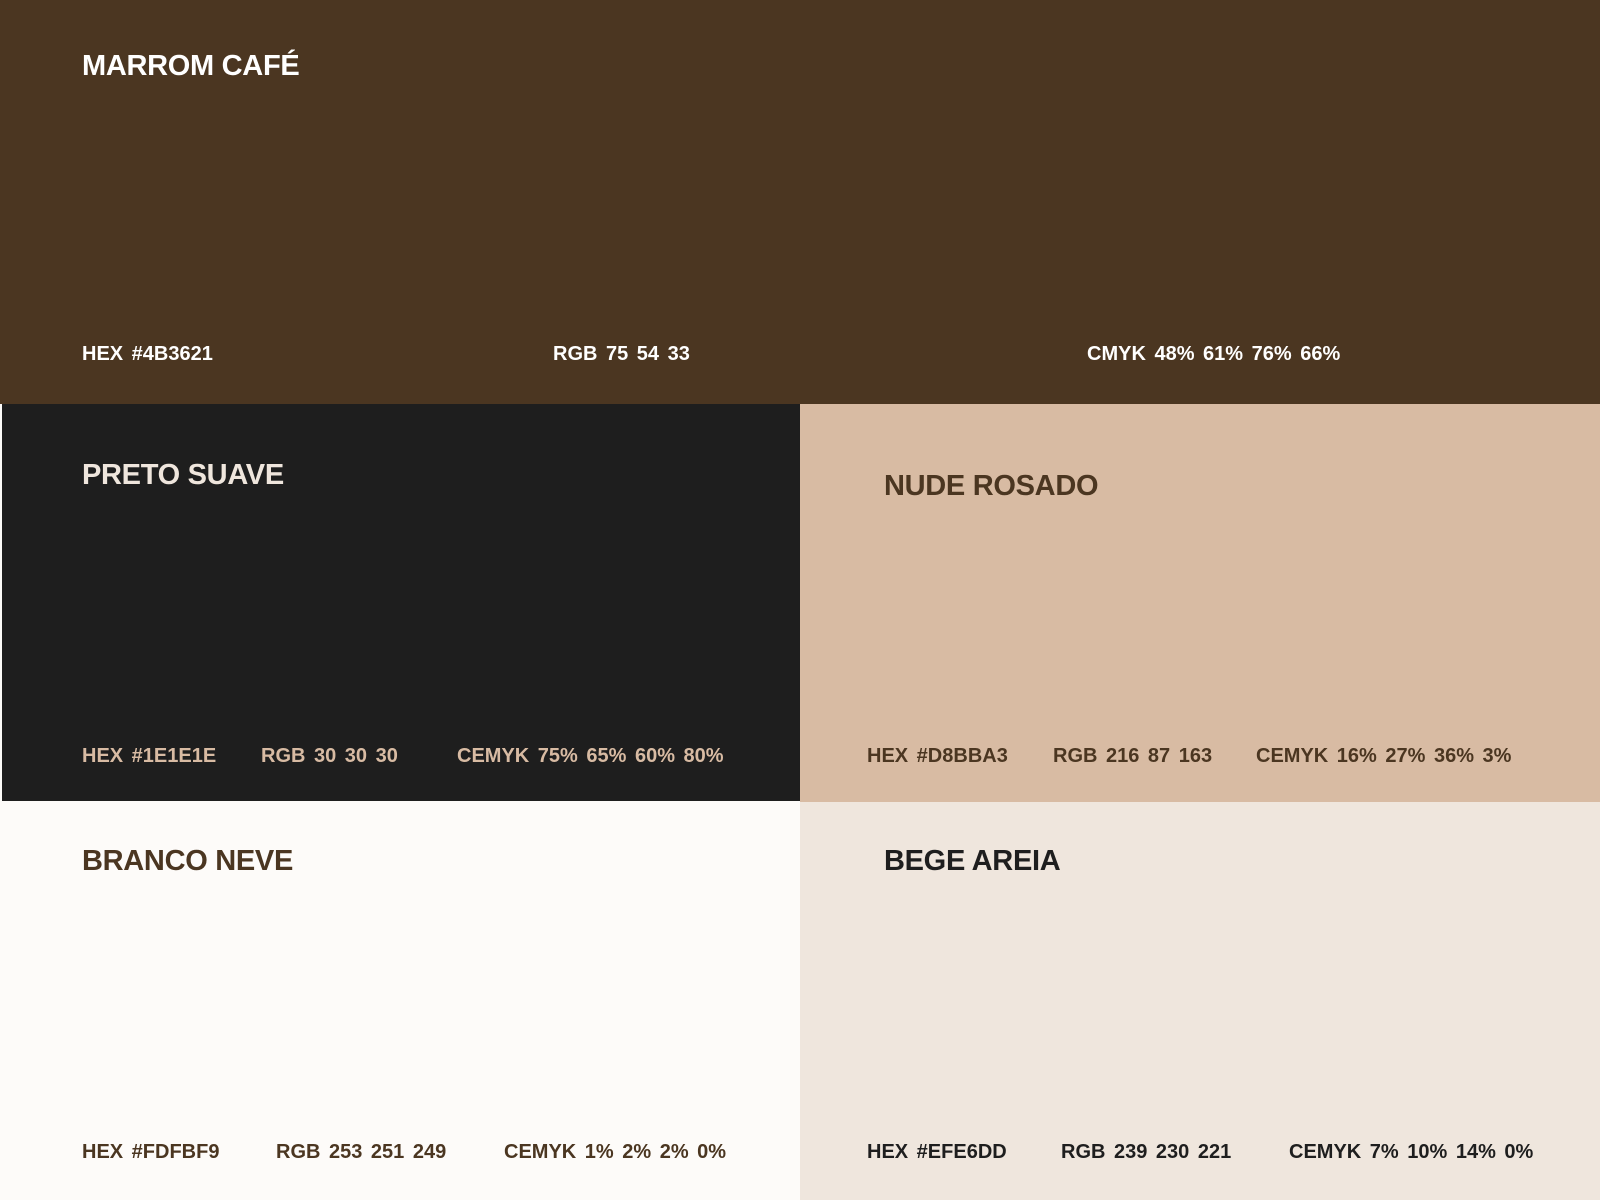  Describe the element at coordinates (1133, 756) in the screenshot. I see `rgb-value: RGB 216 87 163` at that location.